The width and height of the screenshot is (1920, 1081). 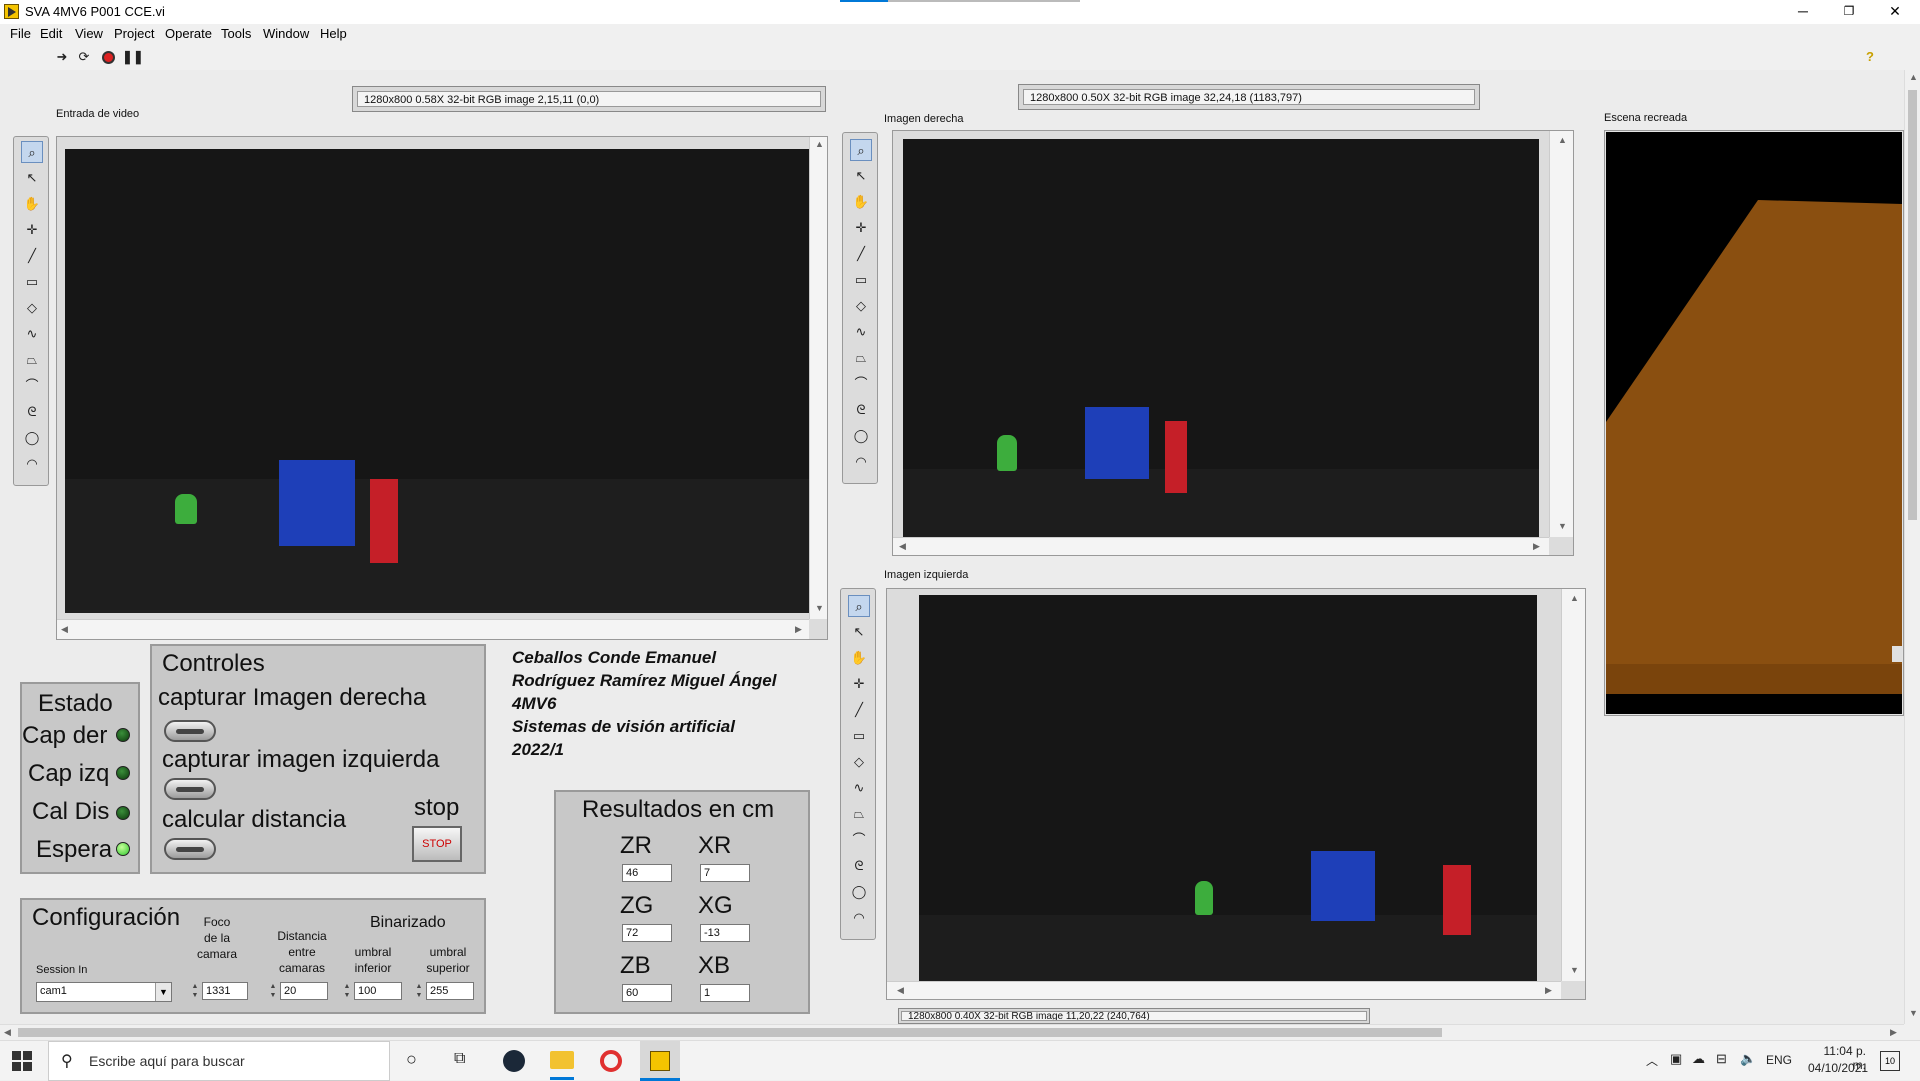 What do you see at coordinates (51, 33) in the screenshot?
I see `menu-edit: Edit` at bounding box center [51, 33].